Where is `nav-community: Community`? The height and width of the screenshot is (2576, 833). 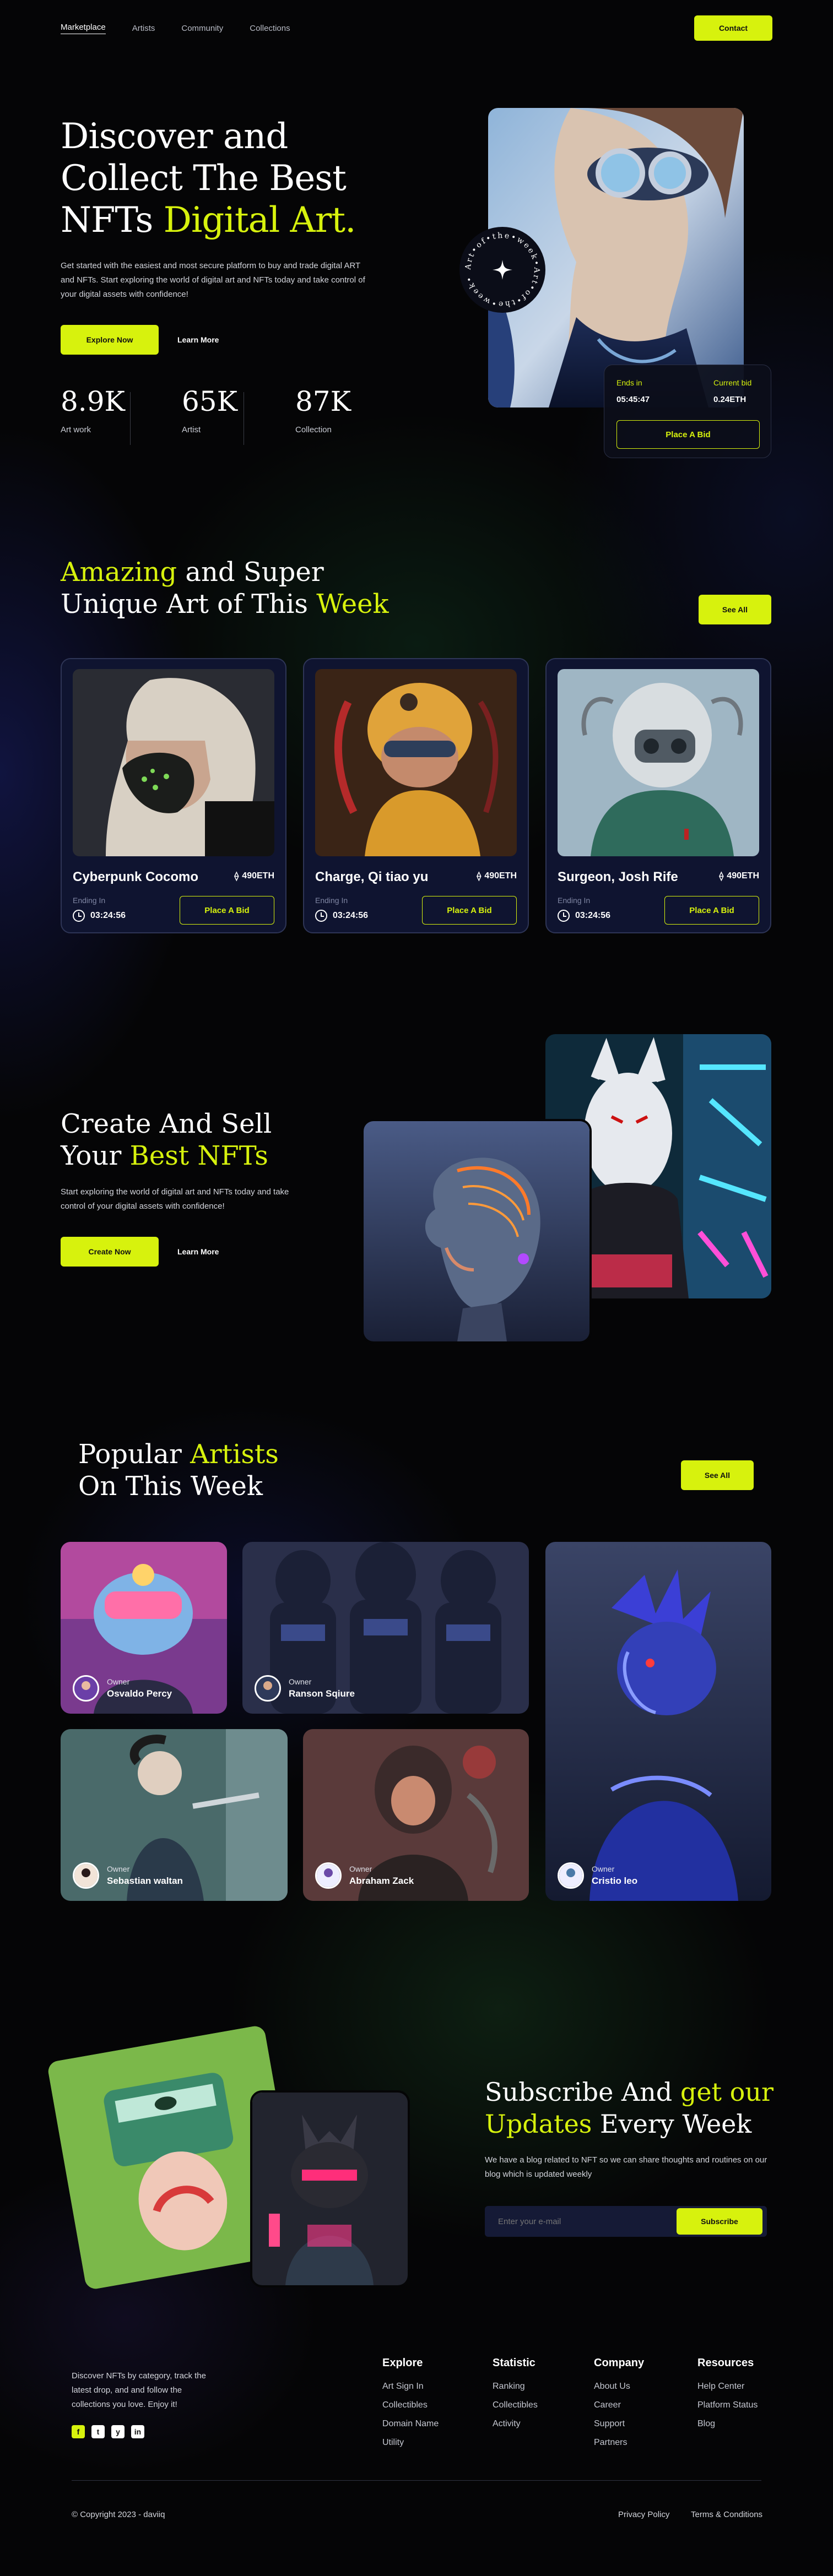
nav-community: Community is located at coordinates (202, 29).